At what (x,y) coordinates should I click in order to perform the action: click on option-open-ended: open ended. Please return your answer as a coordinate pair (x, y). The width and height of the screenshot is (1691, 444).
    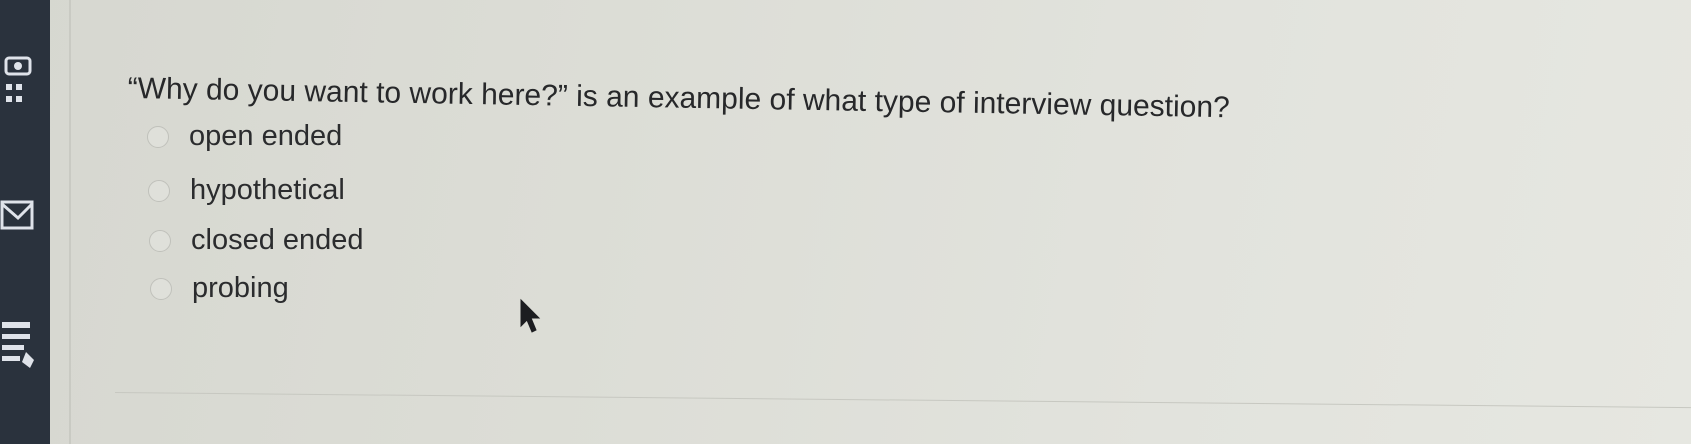
    Looking at the image, I should click on (244, 136).